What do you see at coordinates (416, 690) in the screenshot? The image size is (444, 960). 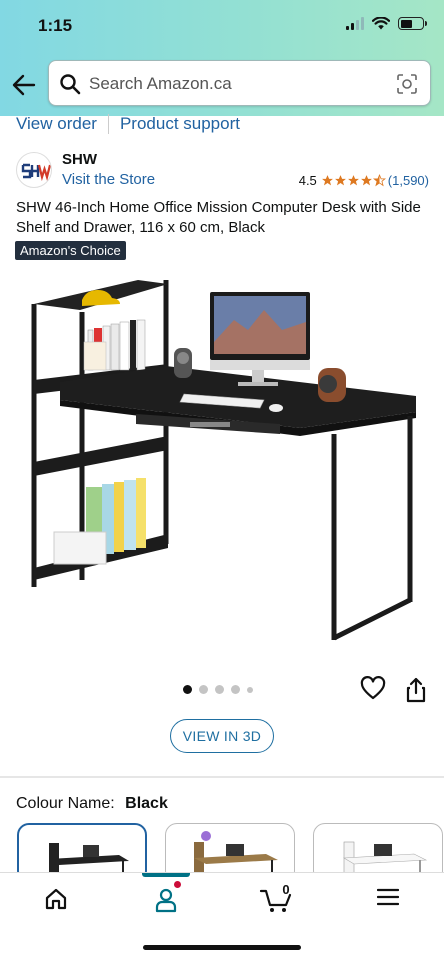 I see `share-icon` at bounding box center [416, 690].